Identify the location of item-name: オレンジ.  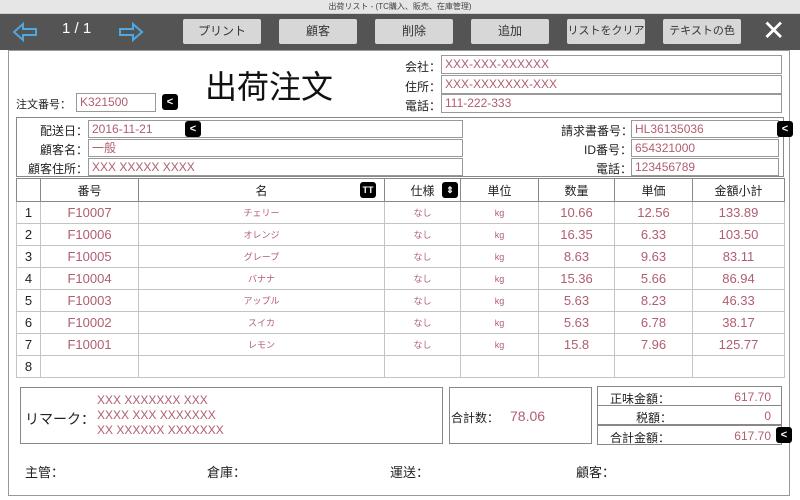
(261, 234).